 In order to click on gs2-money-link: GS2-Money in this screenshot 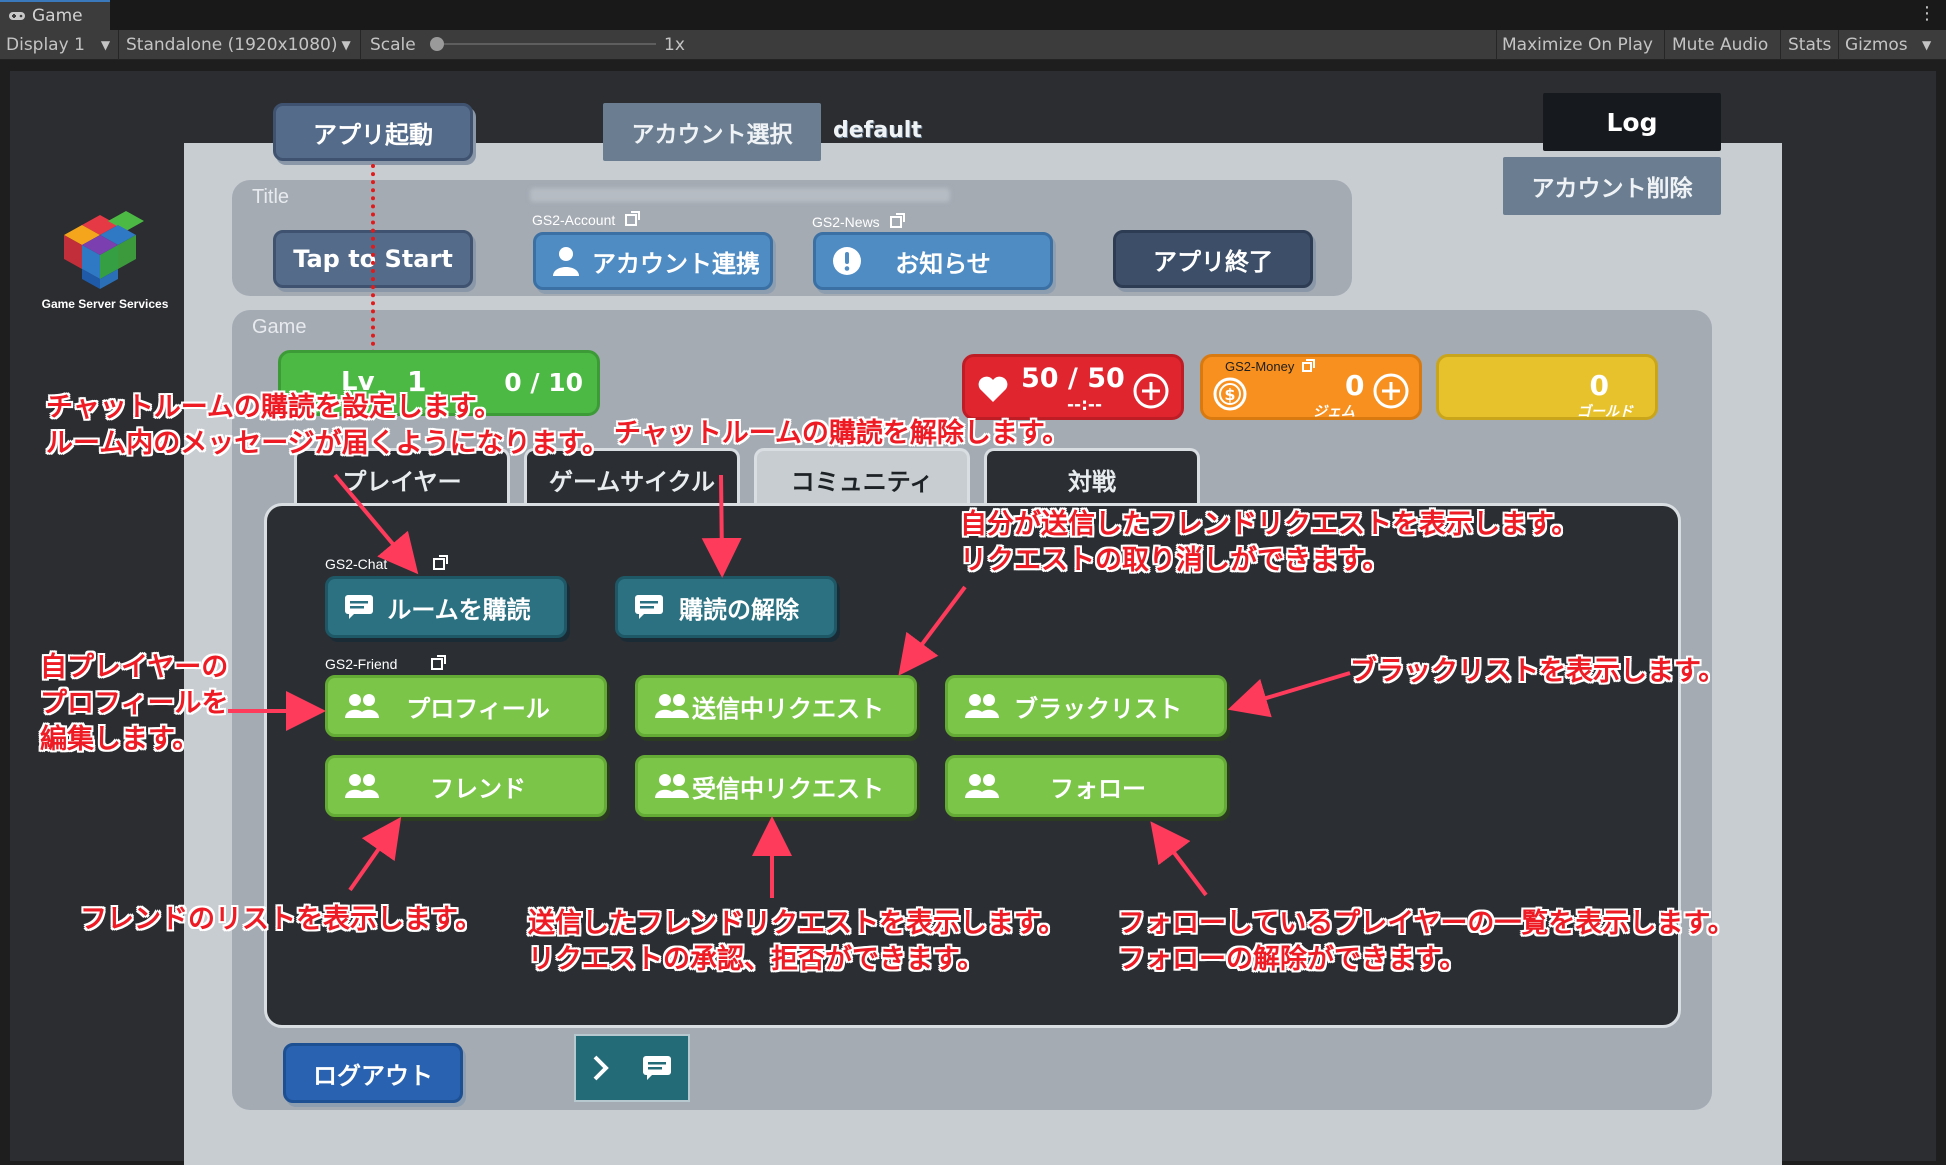, I will do `click(1270, 366)`.